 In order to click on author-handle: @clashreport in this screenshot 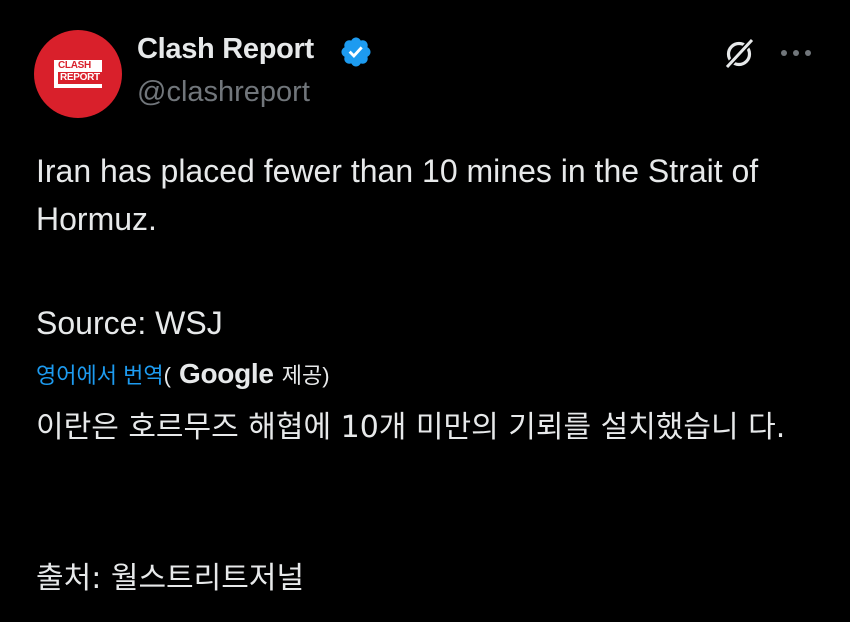, I will do `click(223, 92)`.